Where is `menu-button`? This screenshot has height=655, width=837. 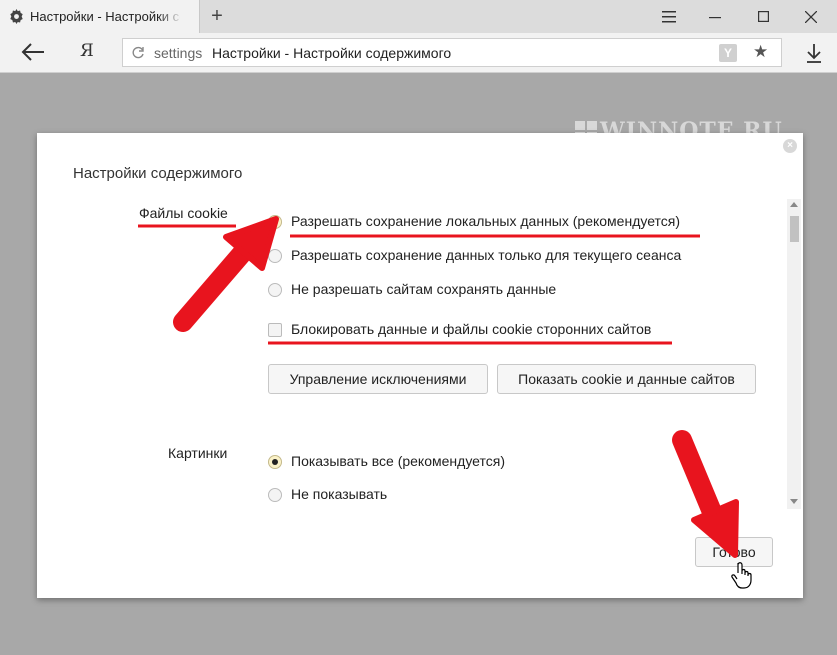 menu-button is located at coordinates (669, 16).